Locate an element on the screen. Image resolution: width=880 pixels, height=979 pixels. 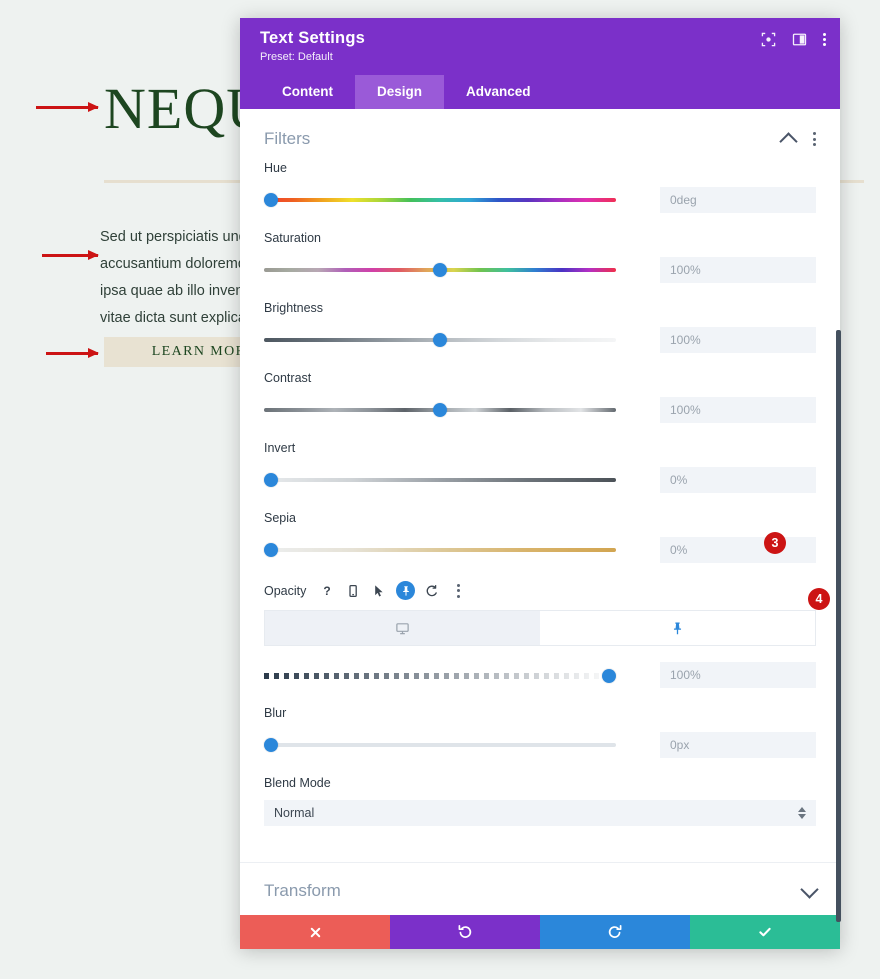
opacity-track is located at coordinates (440, 675).